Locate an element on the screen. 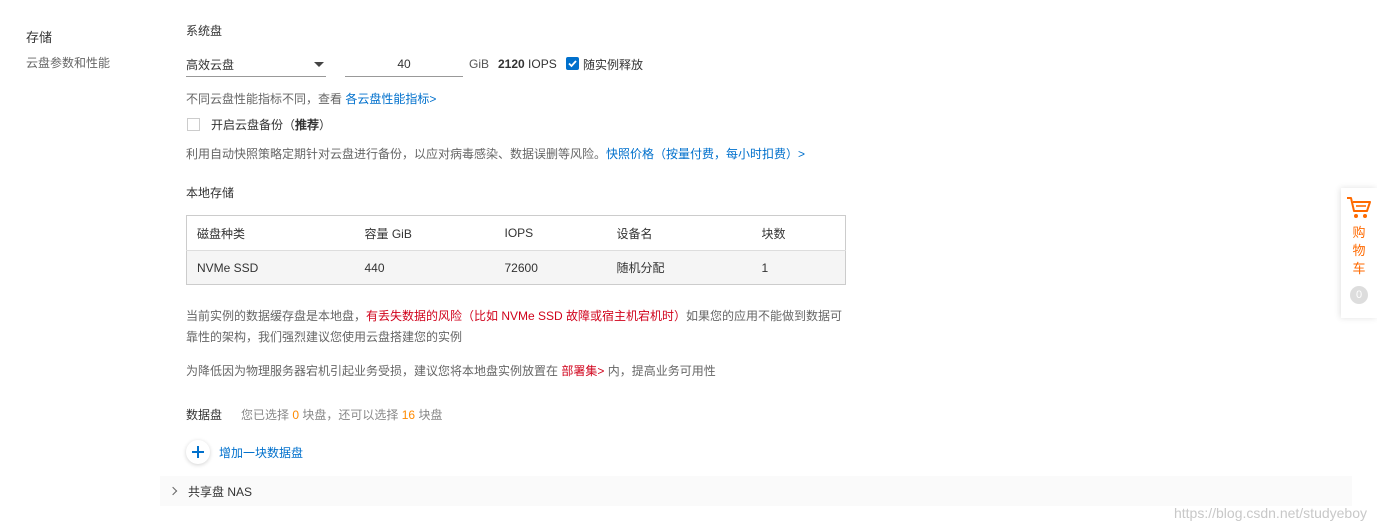  quota-text: 您已选择 is located at coordinates (265, 415).